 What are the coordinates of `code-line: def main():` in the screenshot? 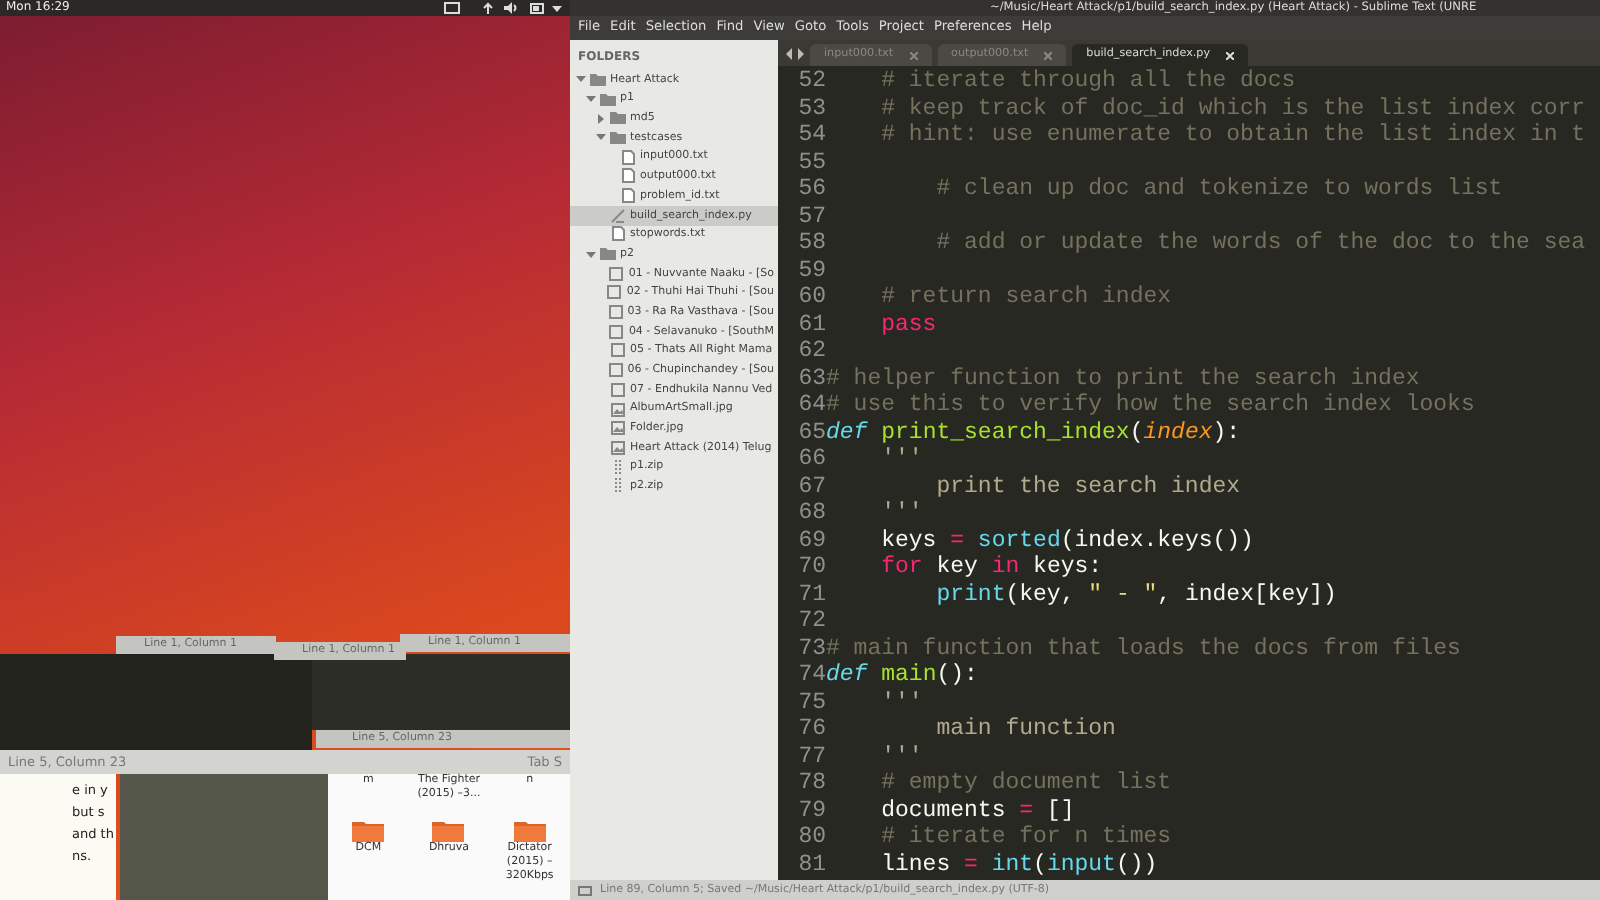 It's located at (902, 675).